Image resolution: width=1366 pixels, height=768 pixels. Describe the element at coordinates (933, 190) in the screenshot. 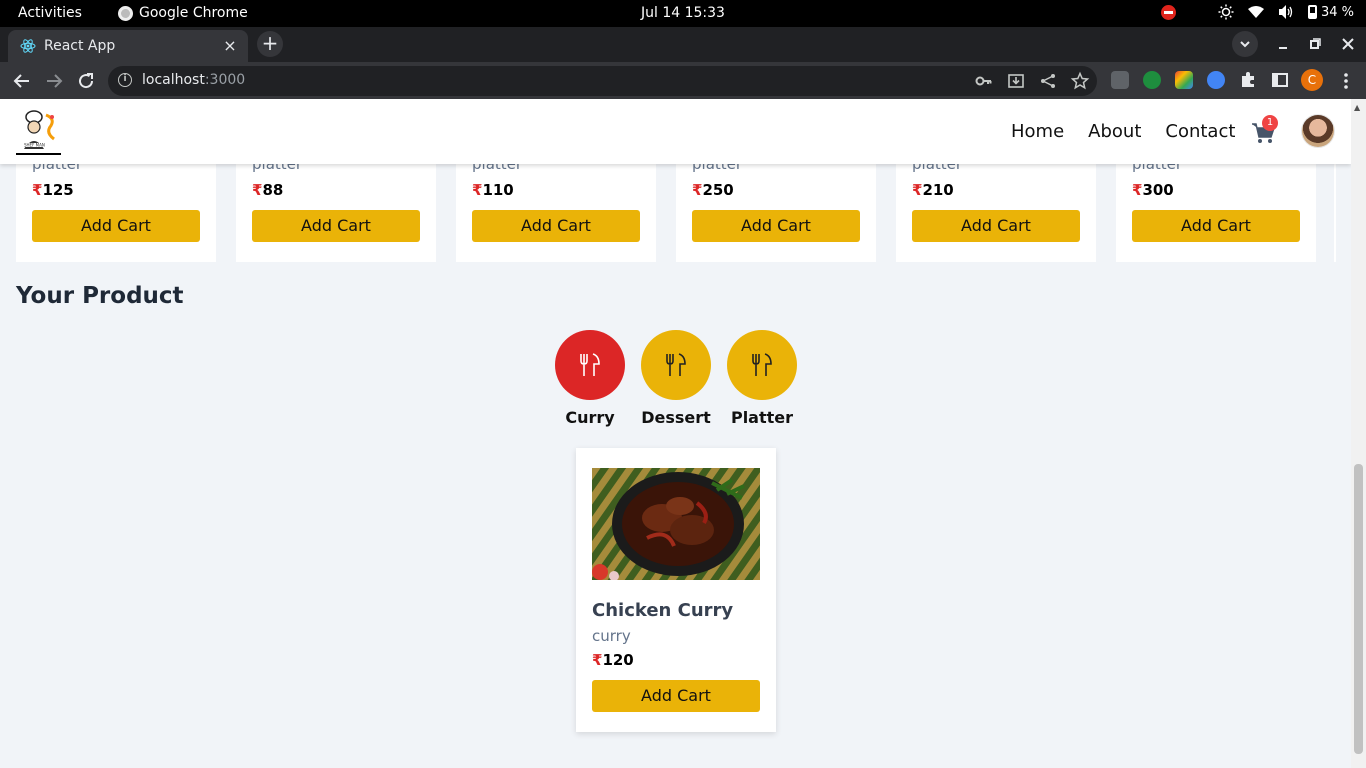

I see `product-price: ₹210` at that location.